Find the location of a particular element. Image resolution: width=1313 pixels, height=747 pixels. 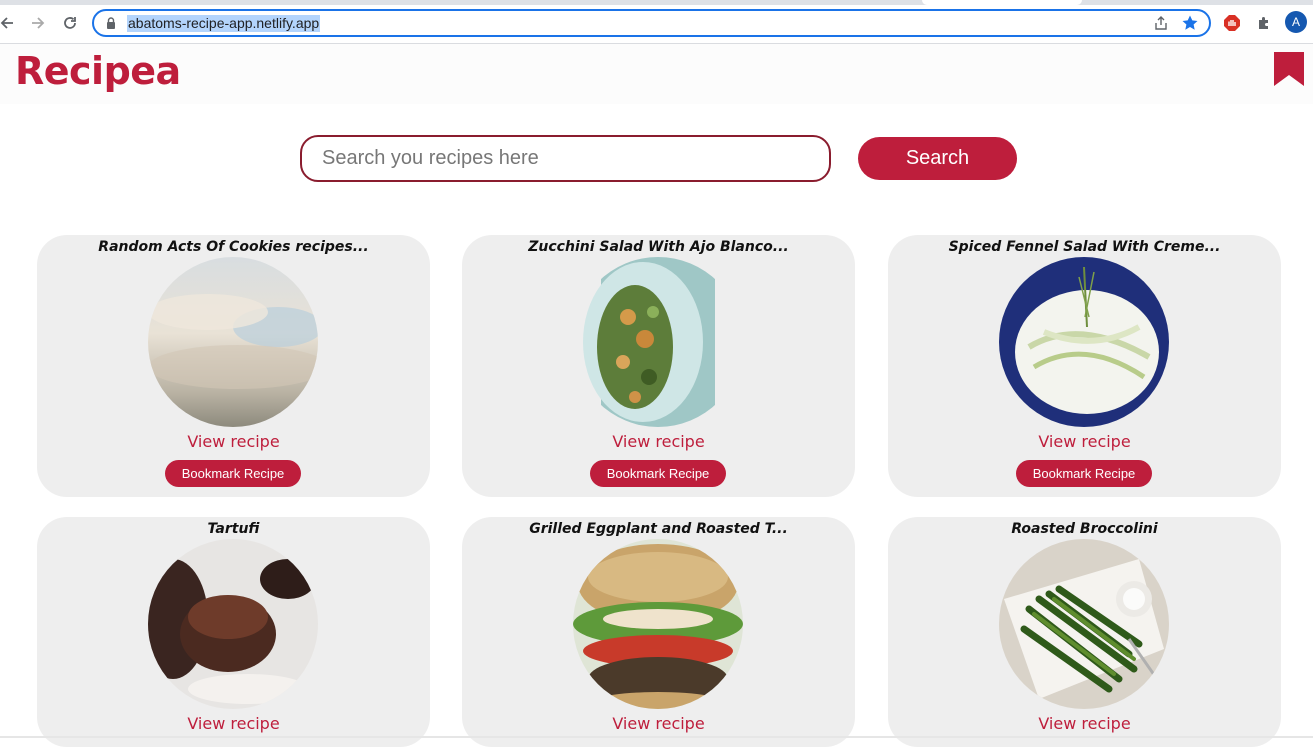

profile-avatar: A is located at coordinates (1296, 22).